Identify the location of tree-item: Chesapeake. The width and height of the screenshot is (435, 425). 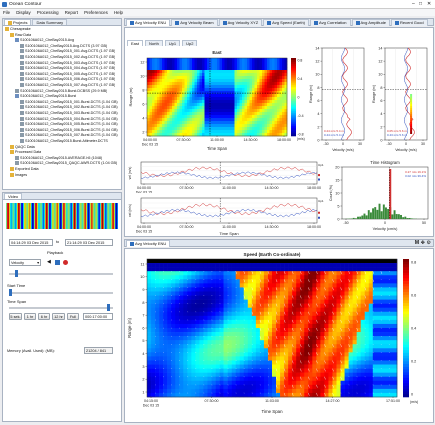
(18, 29).